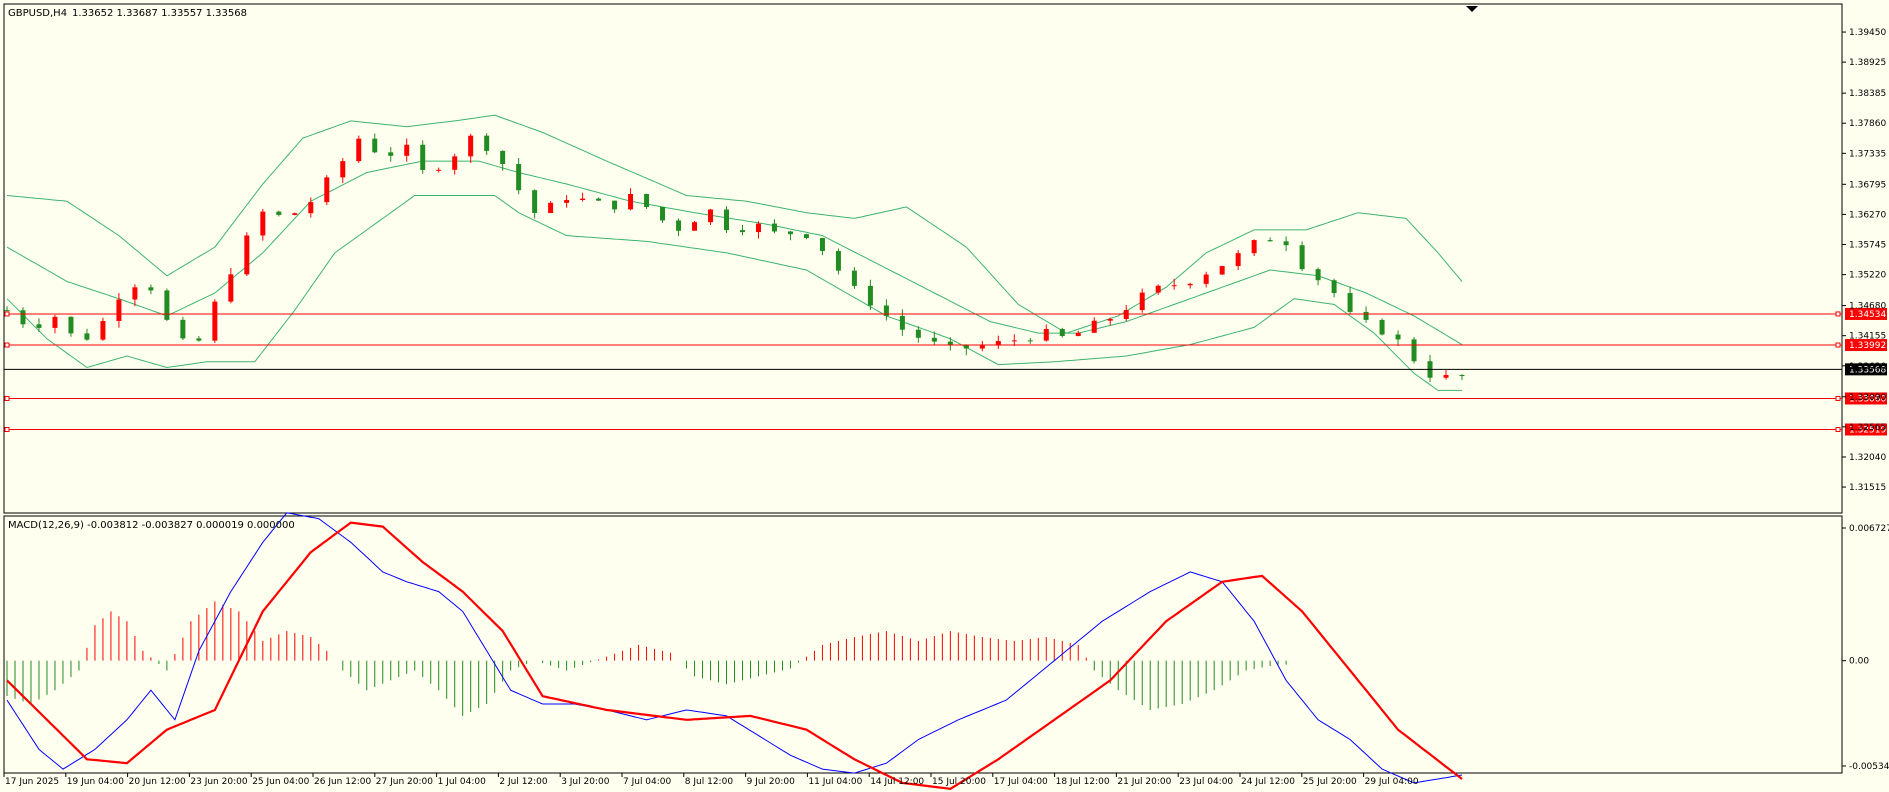 The width and height of the screenshot is (1889, 792). Describe the element at coordinates (342, 782) in the screenshot. I see `time-tick-label: 26 Jun 12:00` at that location.